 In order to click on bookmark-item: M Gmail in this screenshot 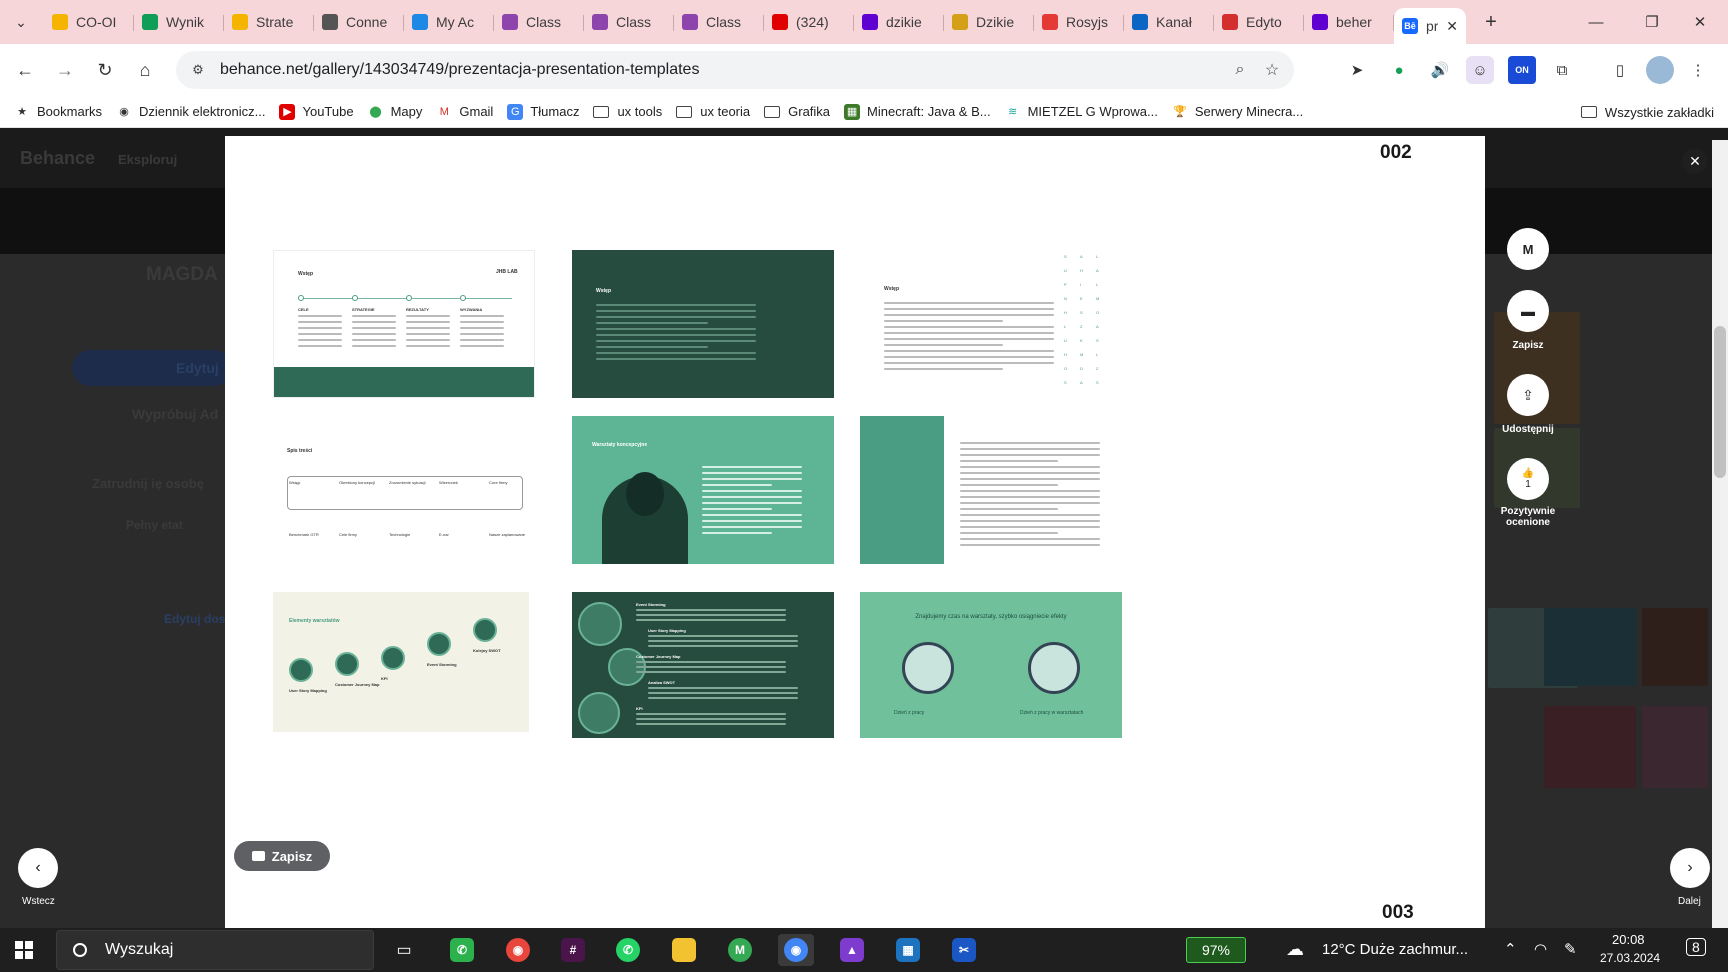, I will do `click(465, 112)`.